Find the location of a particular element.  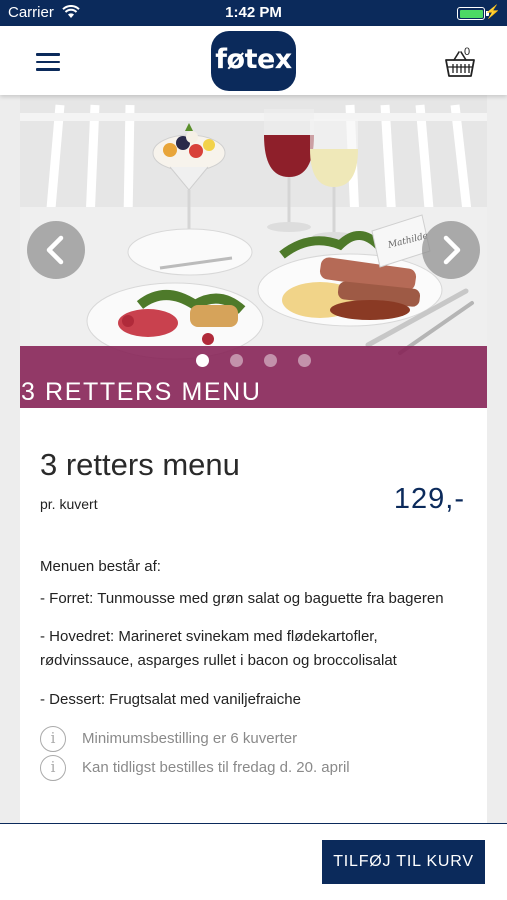

hero-title: 3 RETTERS MENU is located at coordinates (141, 392).